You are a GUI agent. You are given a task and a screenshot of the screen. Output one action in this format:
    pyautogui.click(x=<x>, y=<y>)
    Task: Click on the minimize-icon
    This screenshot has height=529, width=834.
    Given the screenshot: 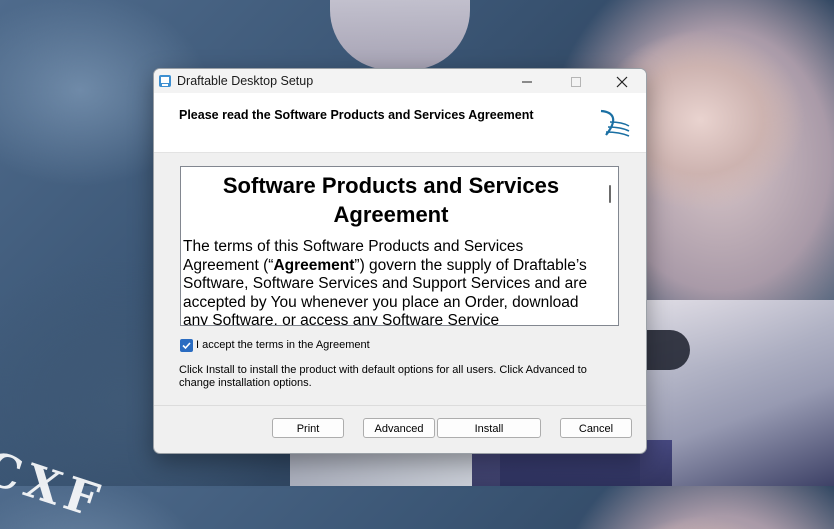 What is the action you would take?
    pyautogui.click(x=527, y=82)
    